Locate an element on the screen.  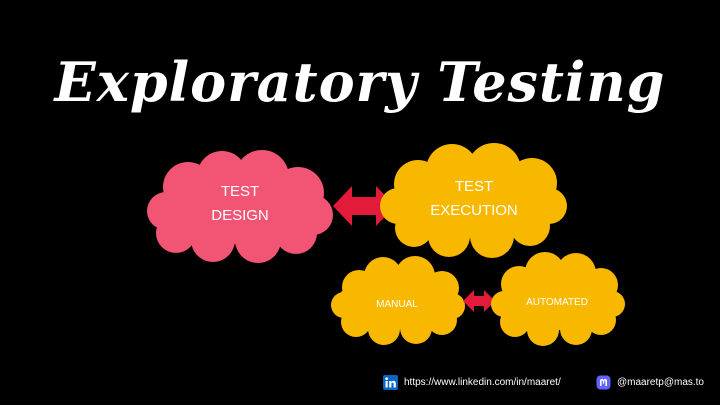
linkedin-icon is located at coordinates (390, 382).